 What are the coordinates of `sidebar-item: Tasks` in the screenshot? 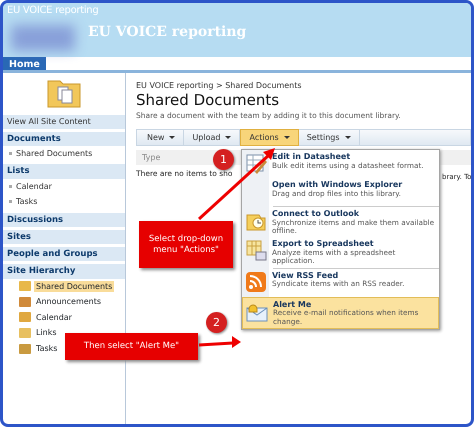 It's located at (27, 202).